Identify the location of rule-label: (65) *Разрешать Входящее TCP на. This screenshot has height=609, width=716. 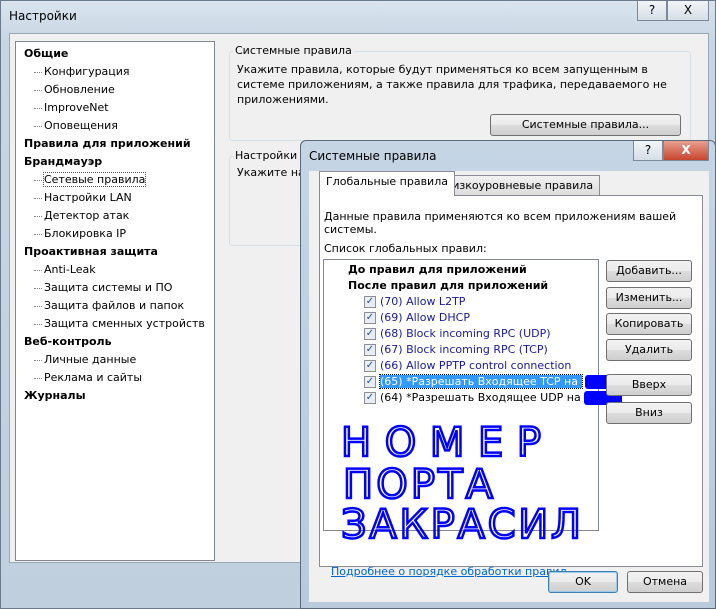
(481, 381).